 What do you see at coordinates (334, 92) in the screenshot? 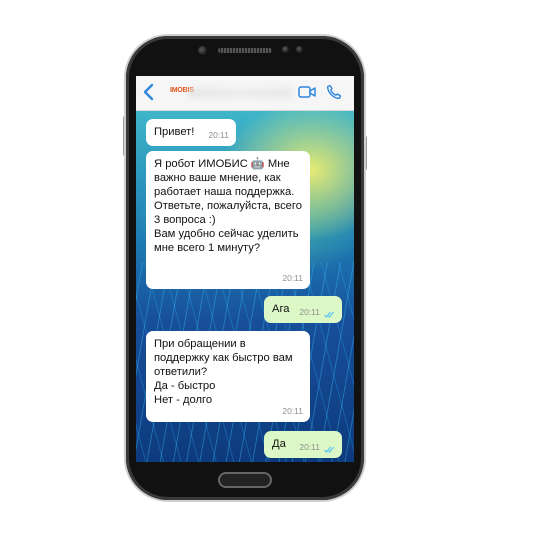
I see `phone-icon` at bounding box center [334, 92].